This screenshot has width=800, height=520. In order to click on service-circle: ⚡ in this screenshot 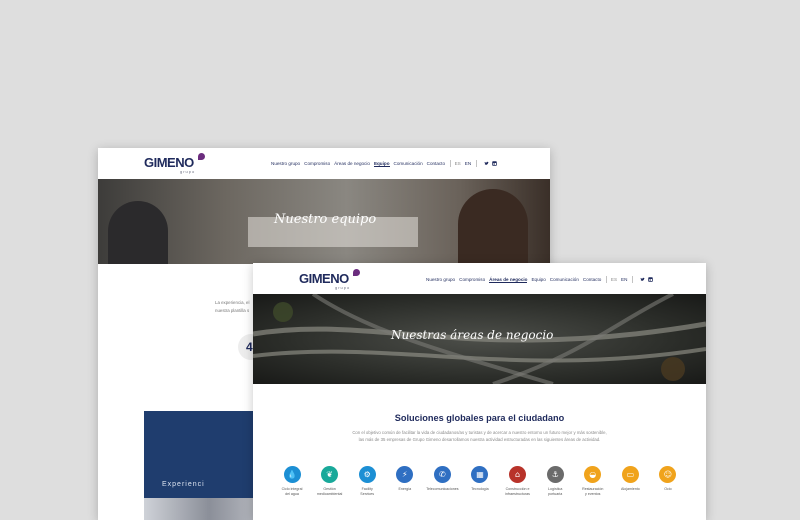, I will do `click(405, 474)`.